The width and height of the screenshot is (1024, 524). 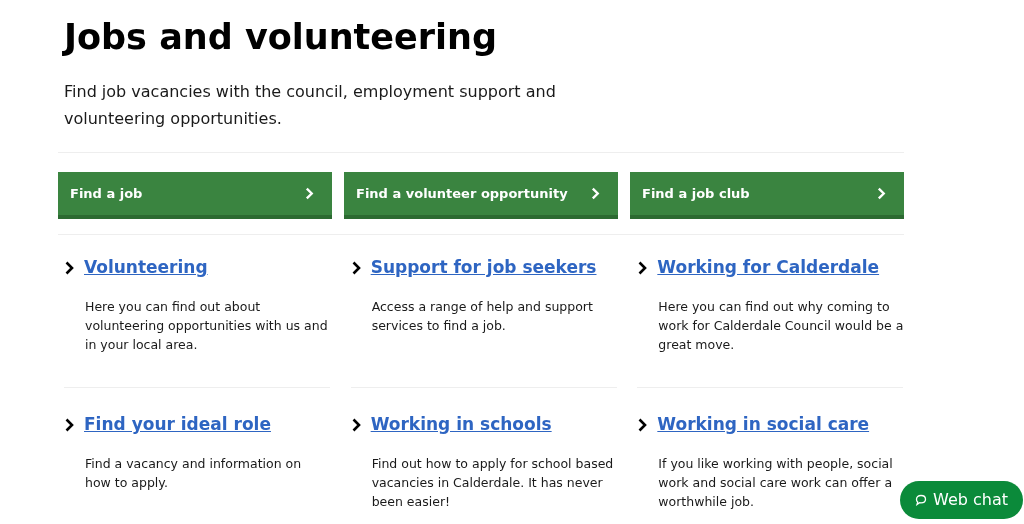 What do you see at coordinates (207, 325) in the screenshot?
I see `card-description: Here you can find out about volunteering opportunities with us and in your local area.` at bounding box center [207, 325].